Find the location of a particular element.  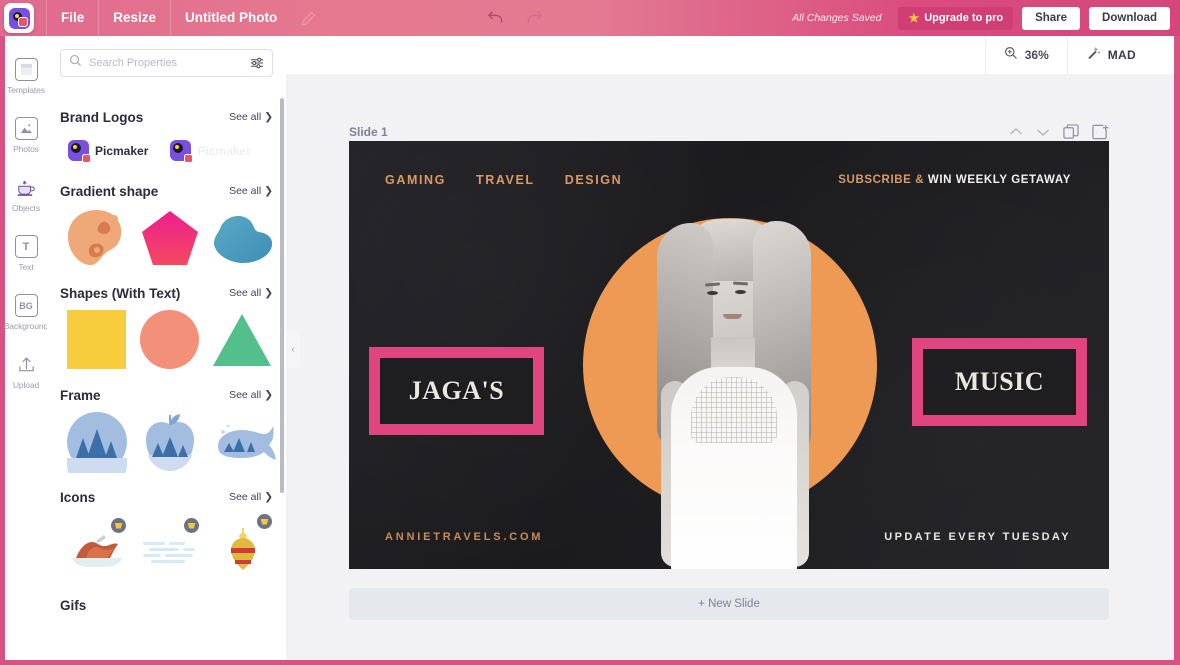

rail-item-upload: Upload is located at coordinates (26, 371).